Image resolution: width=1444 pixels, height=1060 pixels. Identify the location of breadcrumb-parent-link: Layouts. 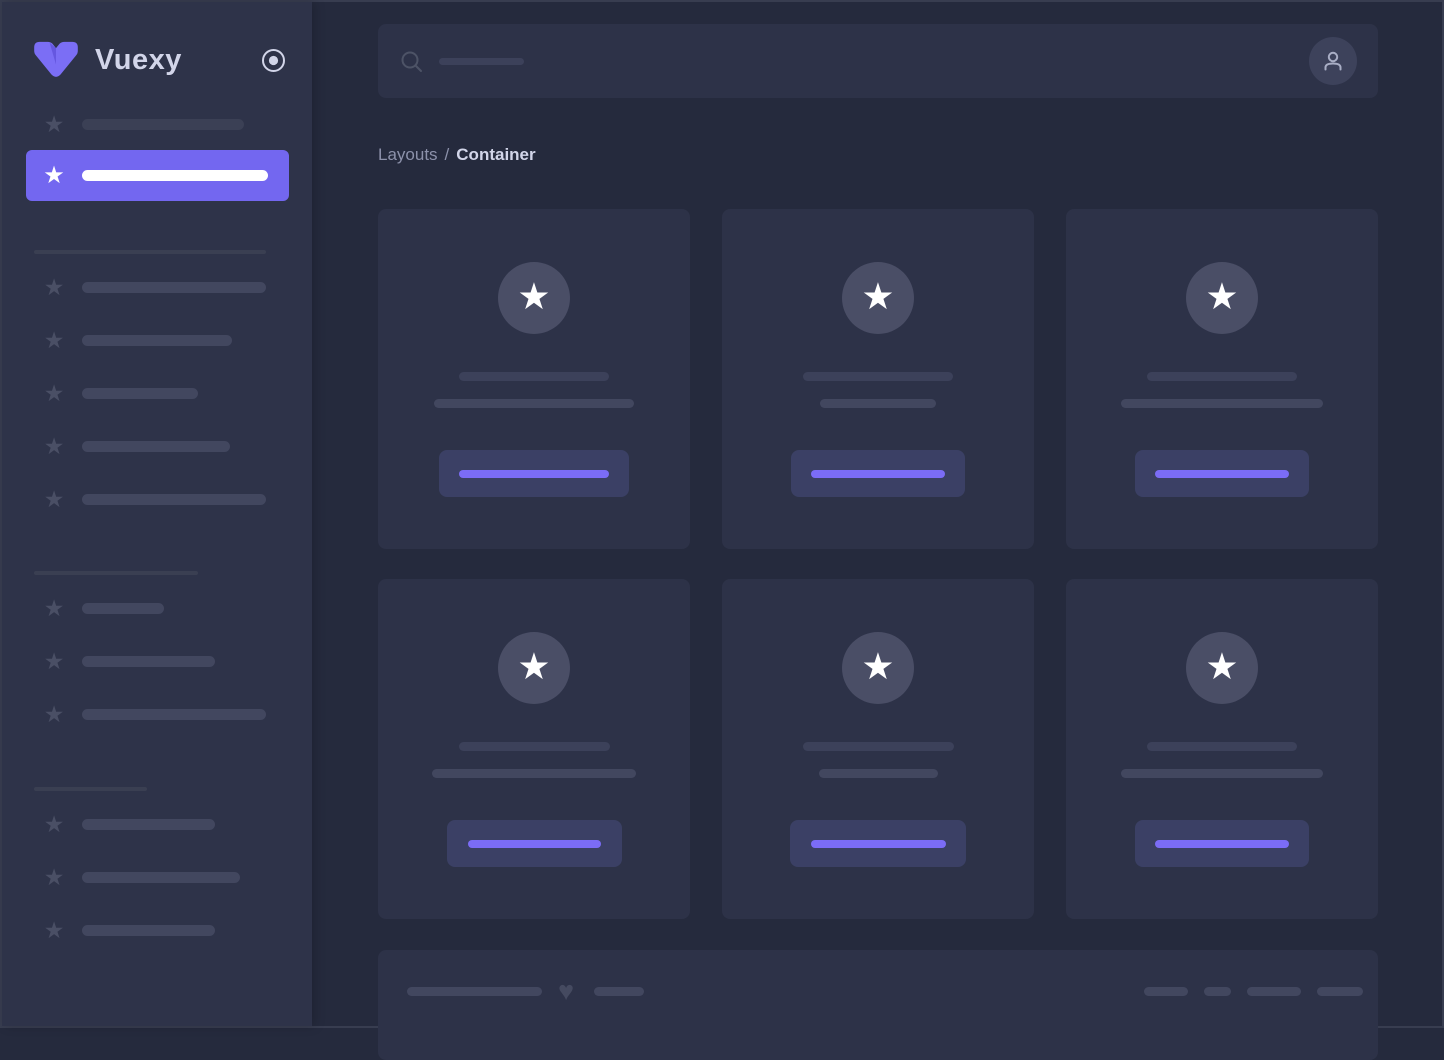
(408, 154).